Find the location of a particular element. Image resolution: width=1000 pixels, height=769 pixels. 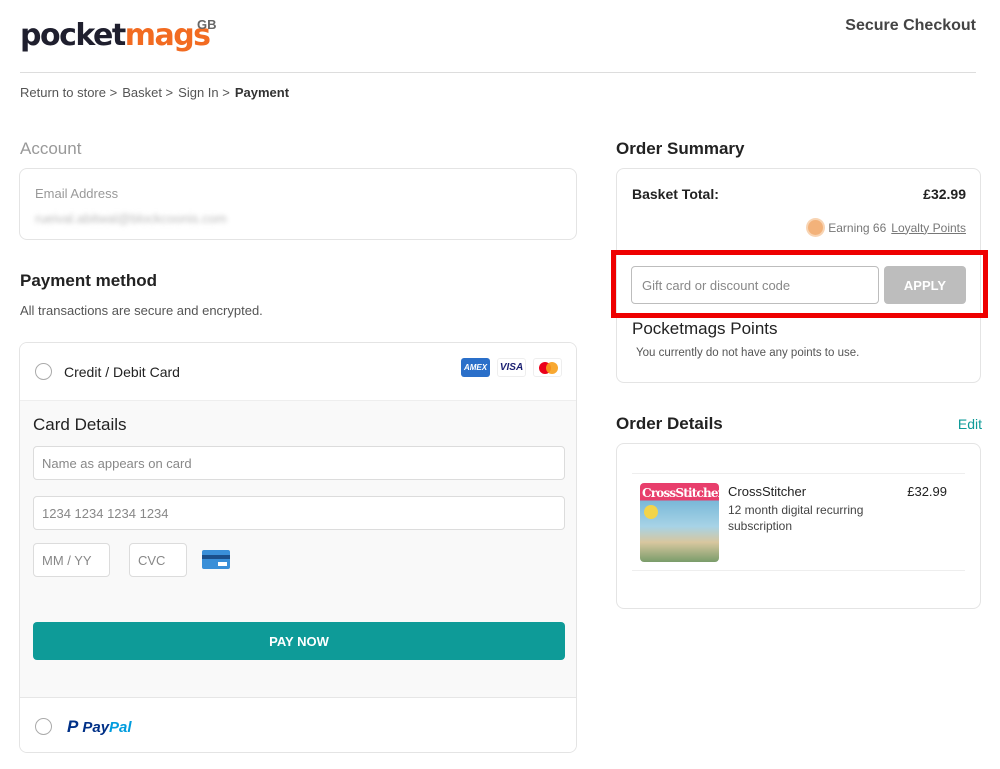

email-label: Email Address is located at coordinates (77, 193).